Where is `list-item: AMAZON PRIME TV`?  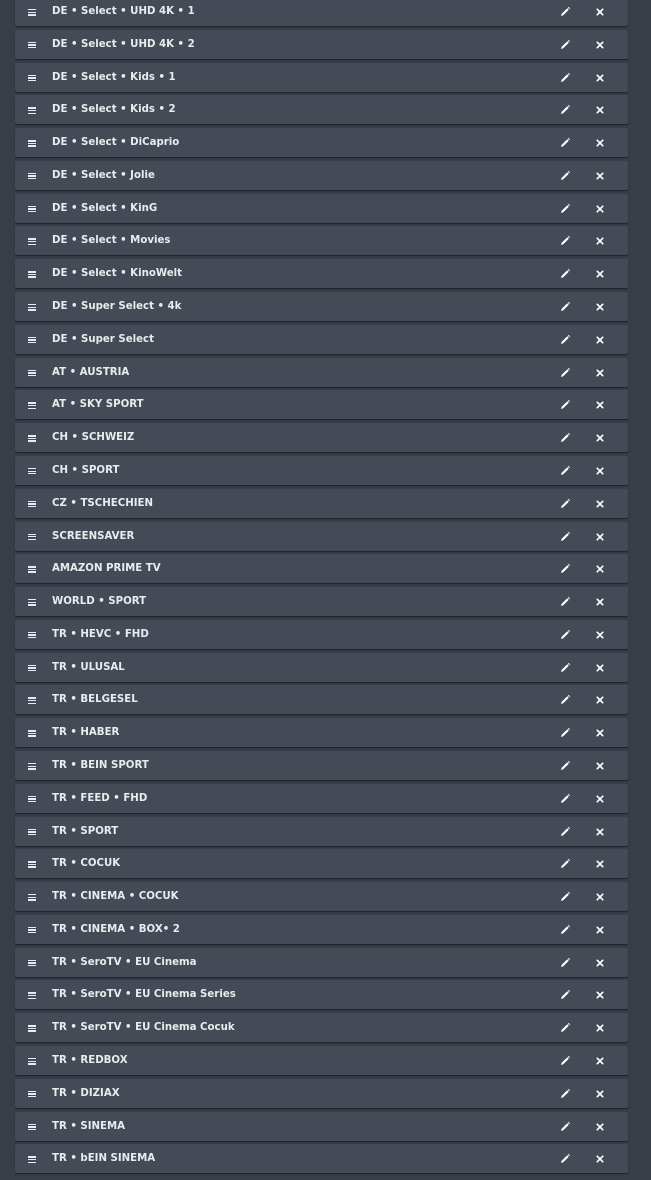 list-item: AMAZON PRIME TV is located at coordinates (321, 569).